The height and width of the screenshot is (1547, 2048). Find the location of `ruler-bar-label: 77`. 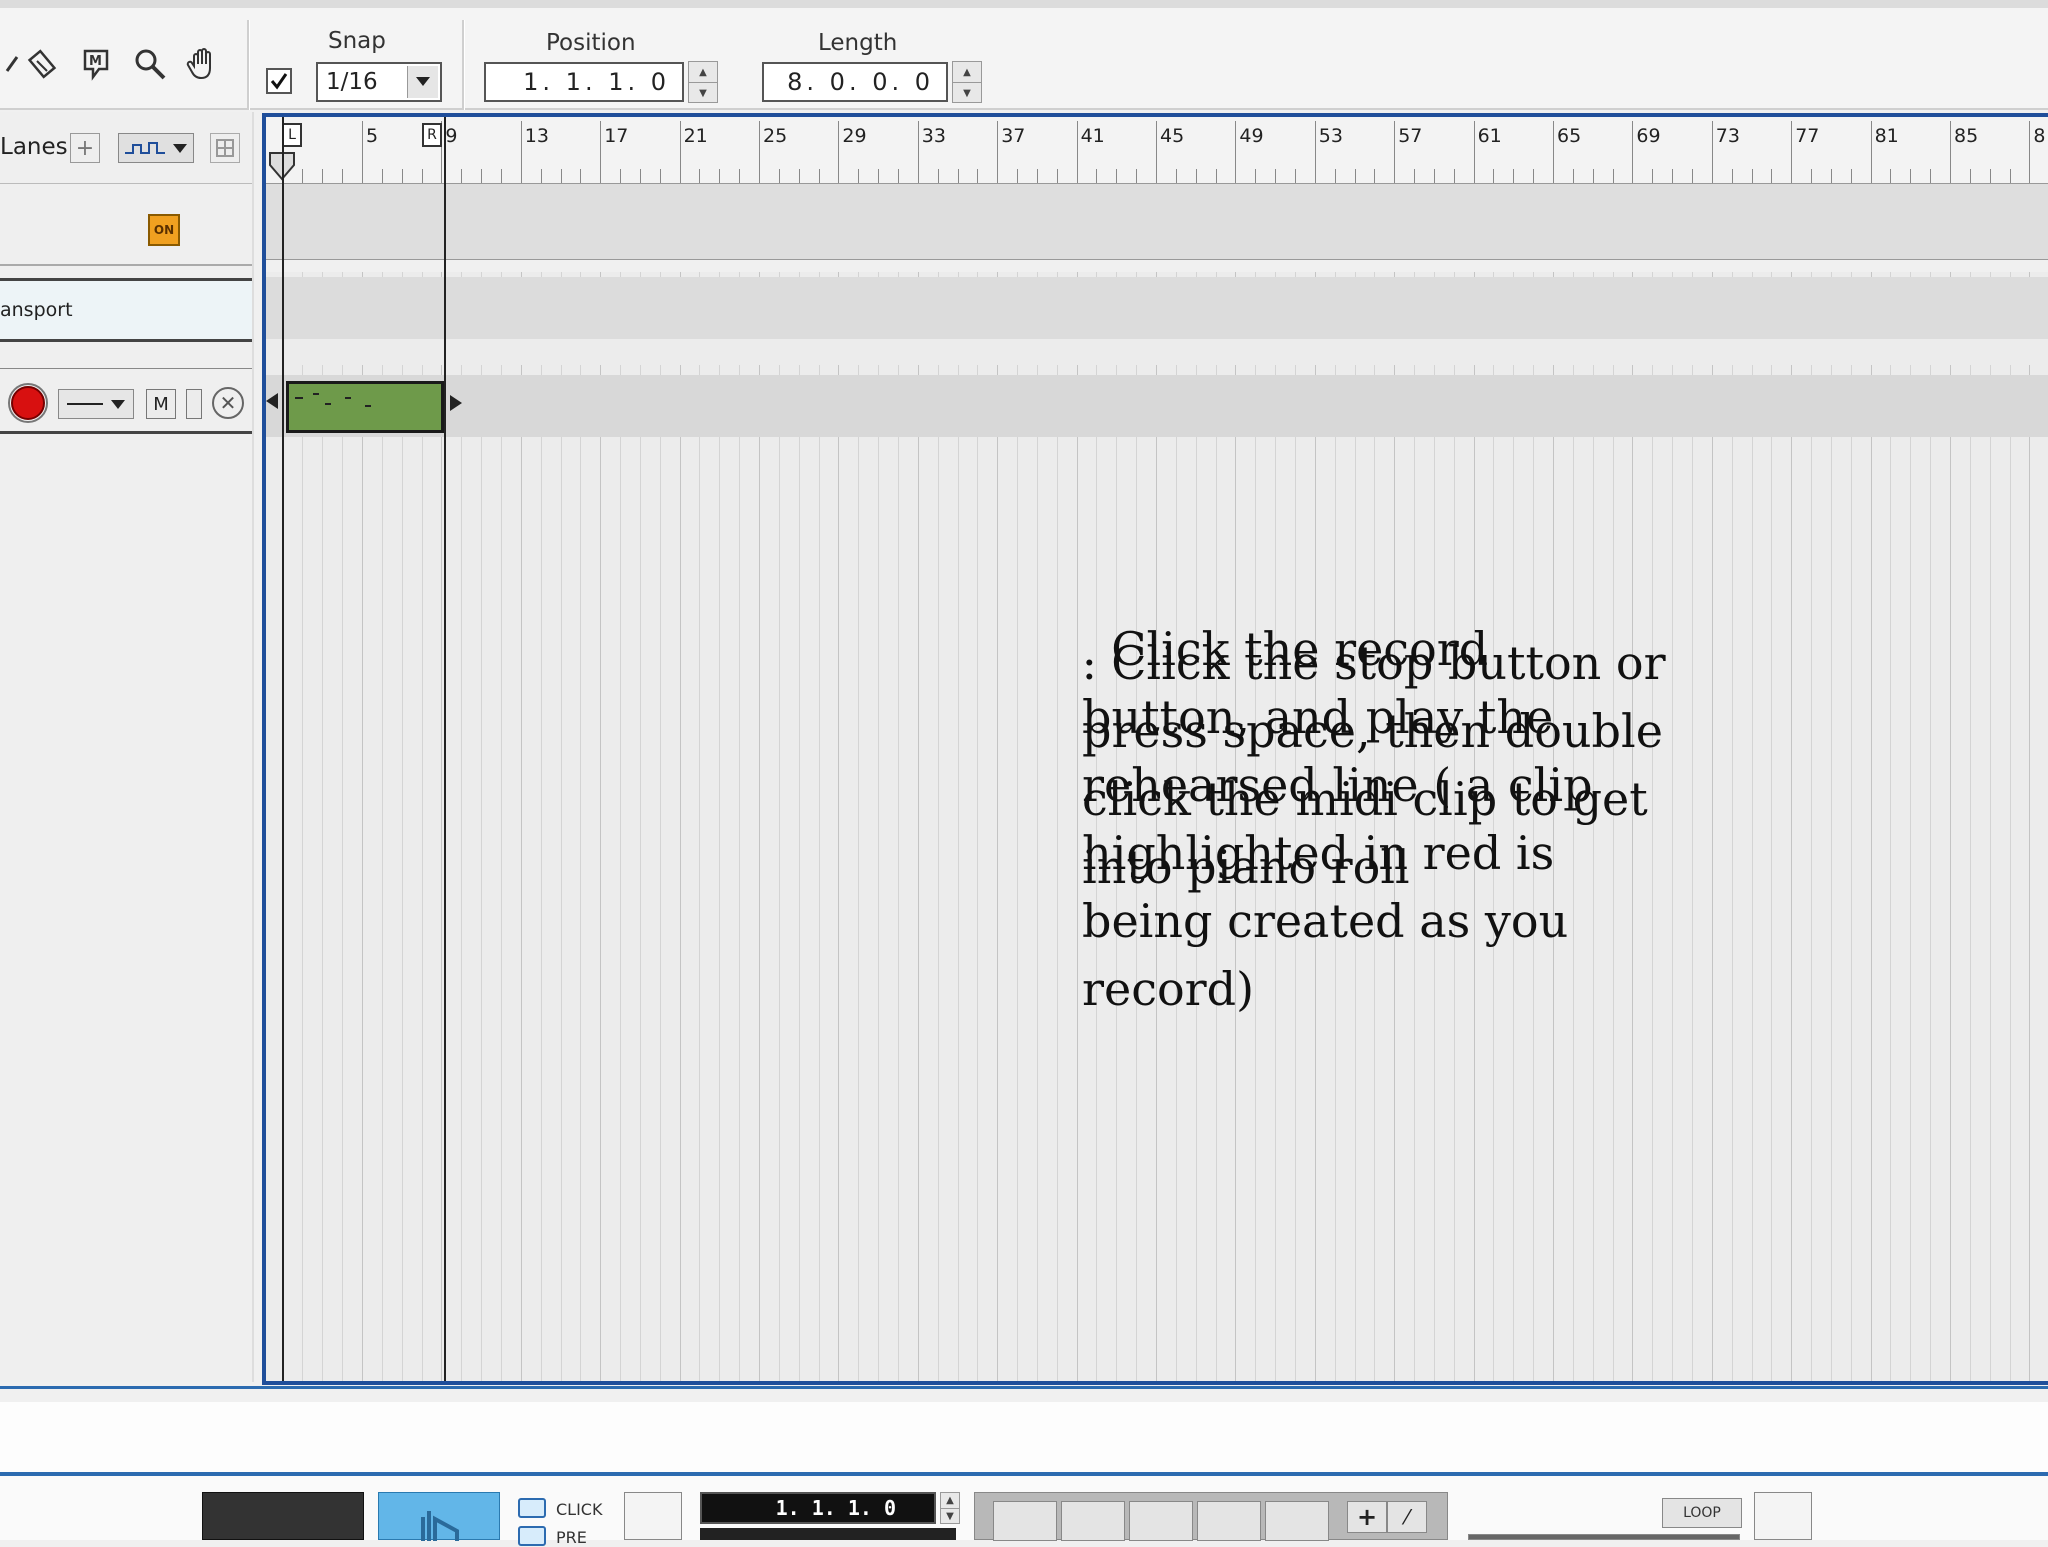

ruler-bar-label: 77 is located at coordinates (1807, 136).